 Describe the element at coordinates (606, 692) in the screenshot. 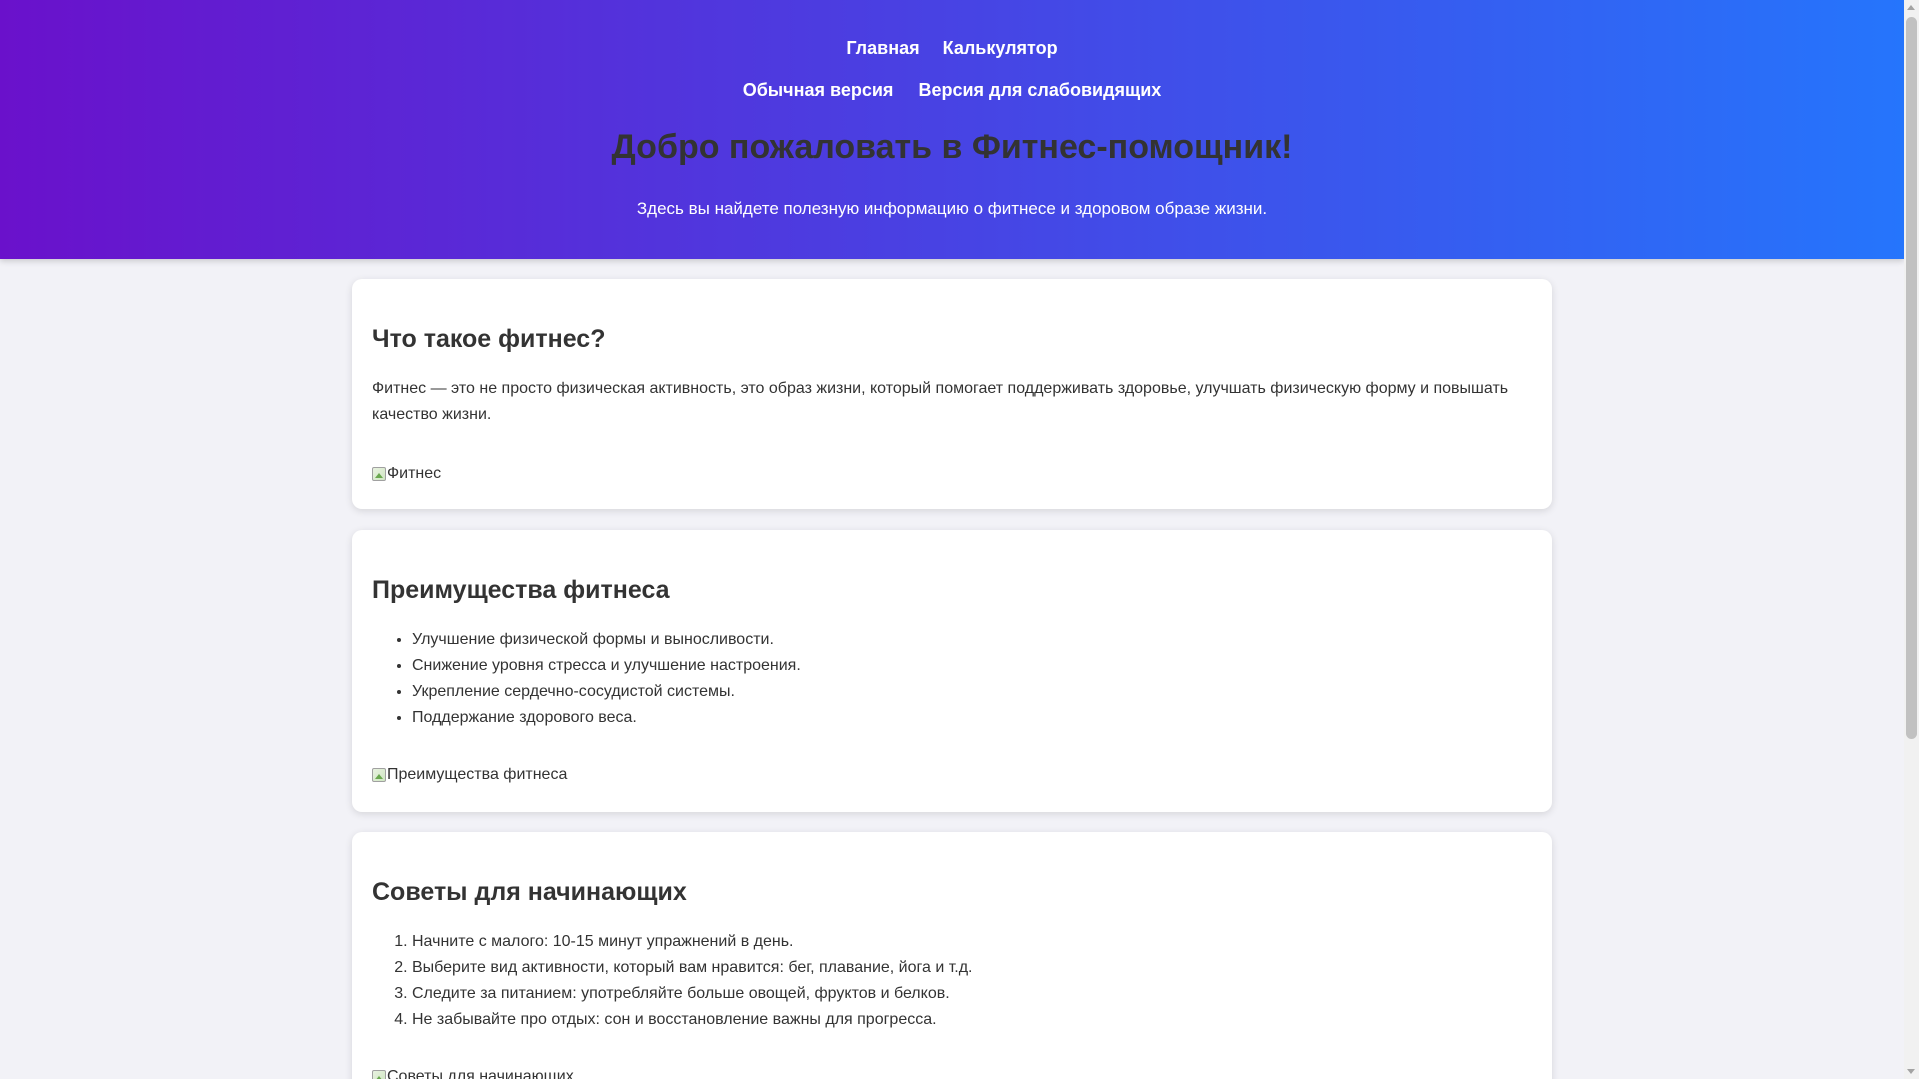

I see `list-item: Укрепление сердечно-сосудистой системы.` at that location.